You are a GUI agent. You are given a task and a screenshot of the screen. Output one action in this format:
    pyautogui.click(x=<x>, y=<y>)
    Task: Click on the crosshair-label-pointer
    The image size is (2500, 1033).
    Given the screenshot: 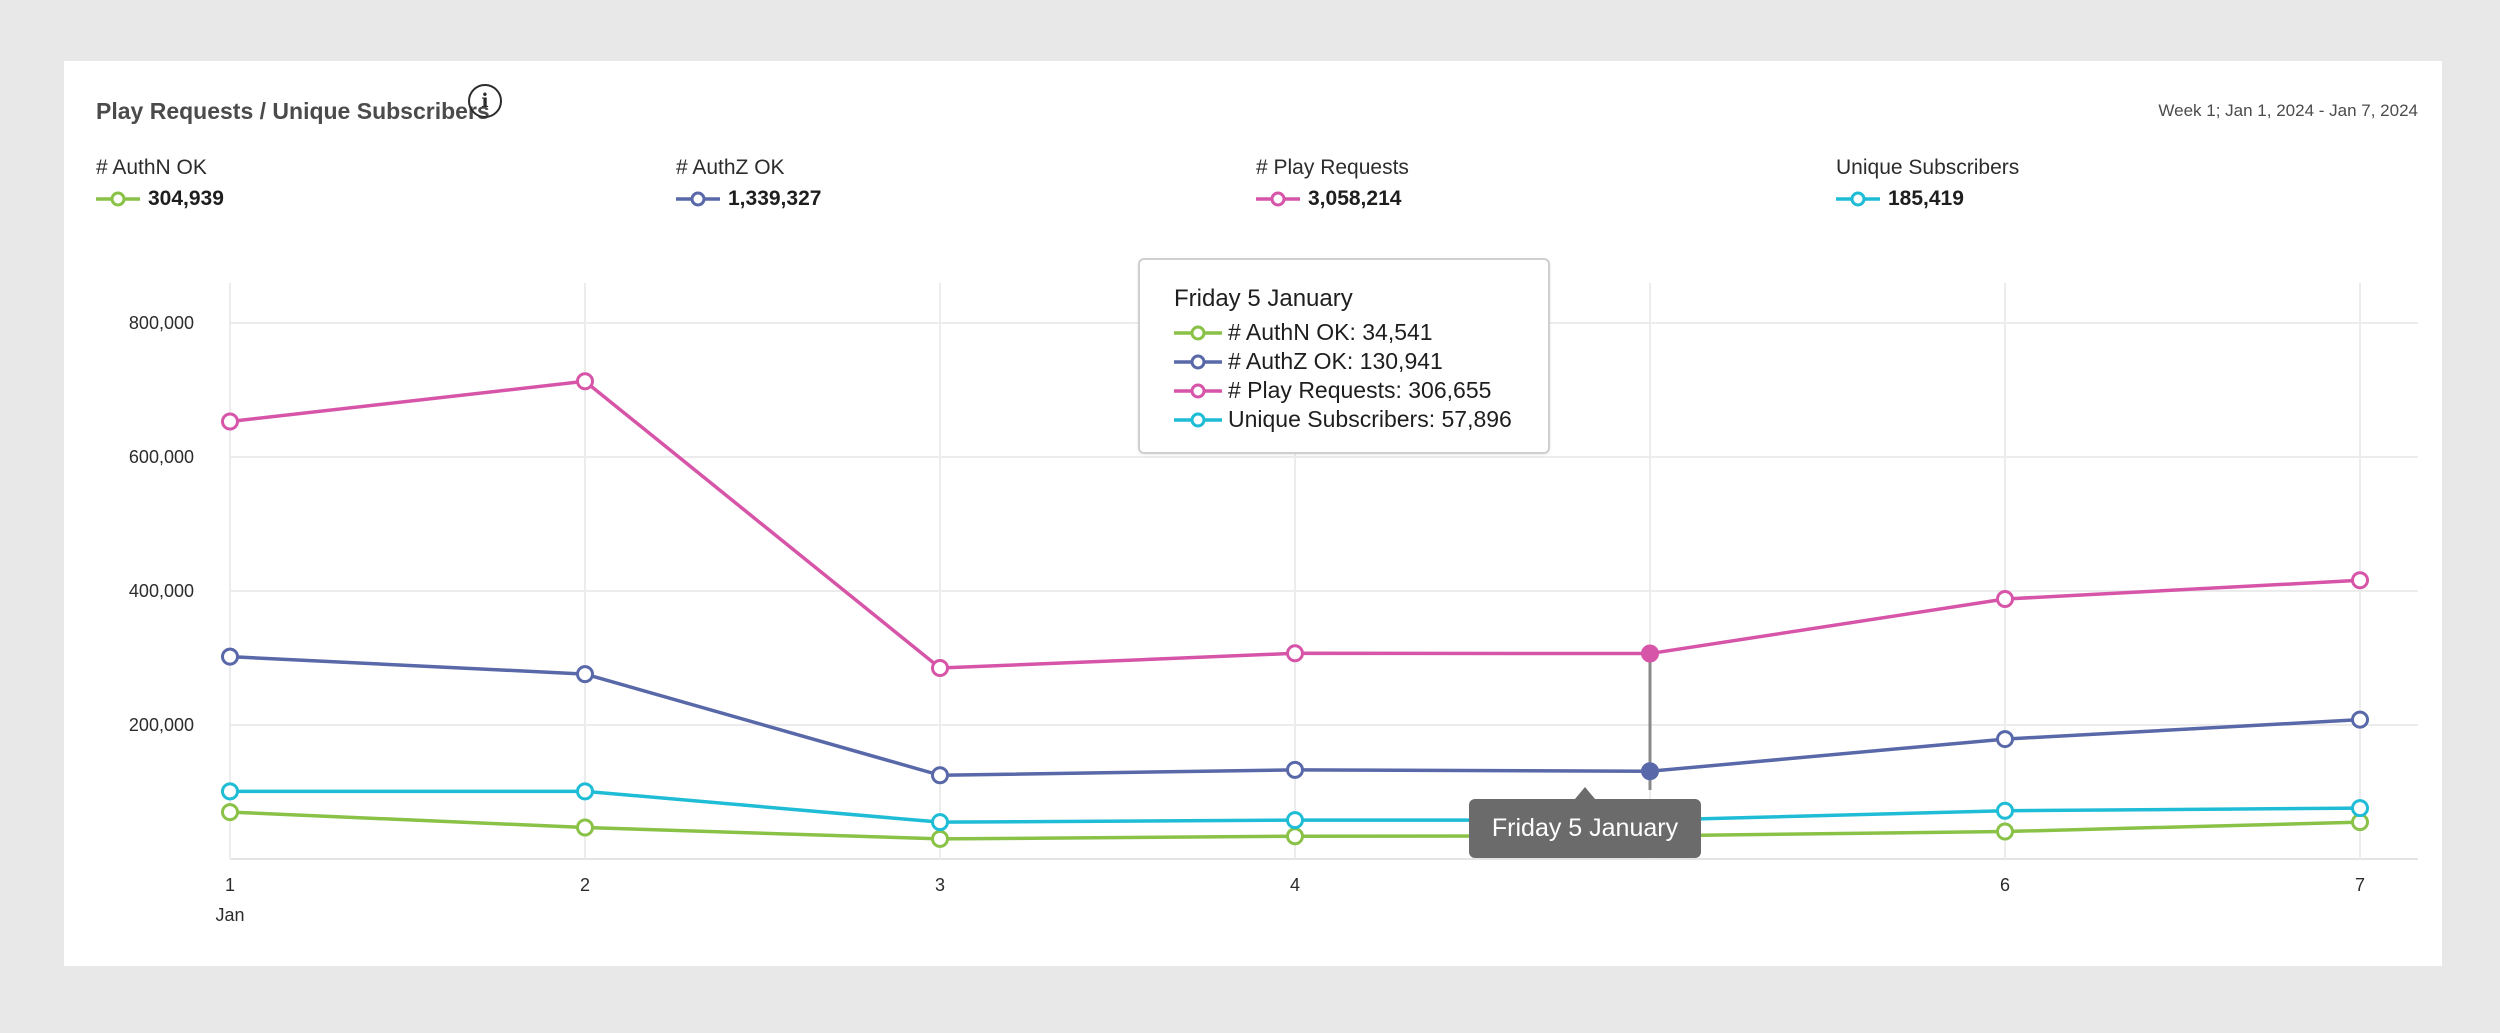 What is the action you would take?
    pyautogui.click(x=1585, y=793)
    